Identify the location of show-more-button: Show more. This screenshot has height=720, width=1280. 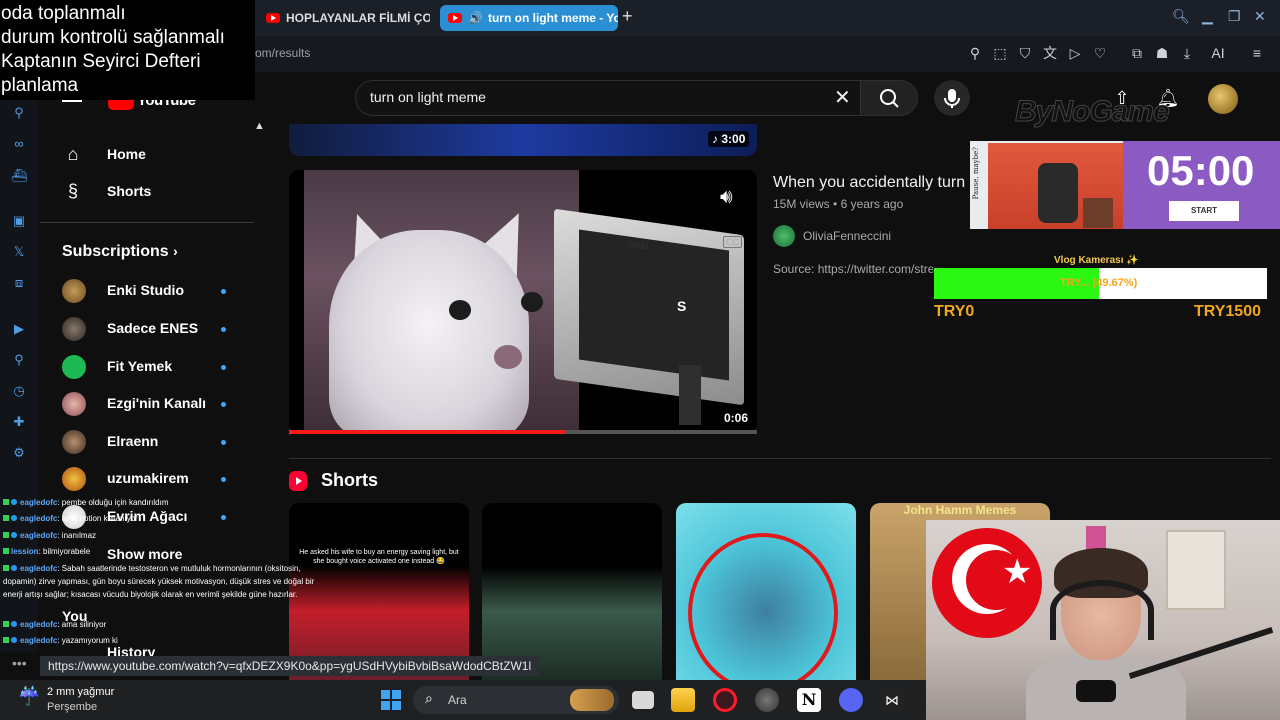
(144, 554).